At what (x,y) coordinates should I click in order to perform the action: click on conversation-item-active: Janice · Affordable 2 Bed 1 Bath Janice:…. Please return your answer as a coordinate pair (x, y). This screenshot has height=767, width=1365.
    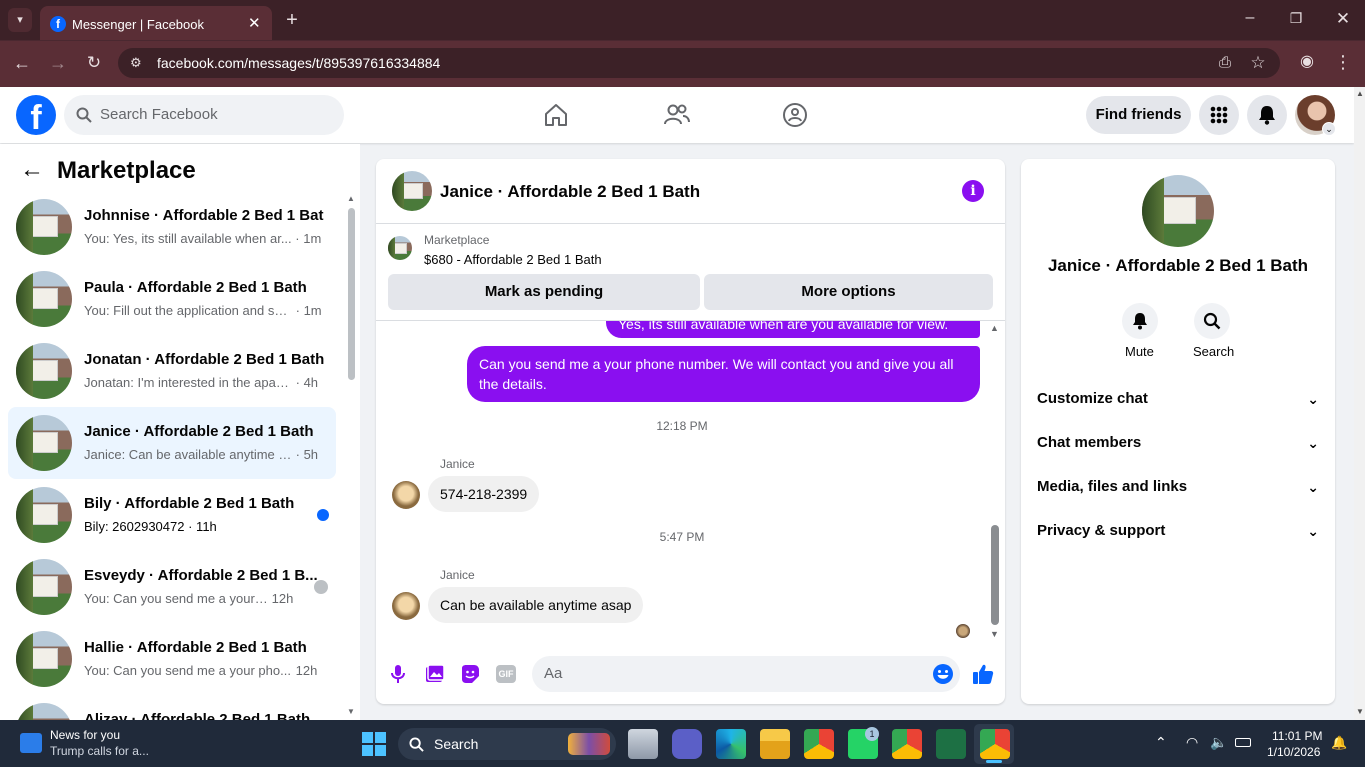
    Looking at the image, I should click on (172, 443).